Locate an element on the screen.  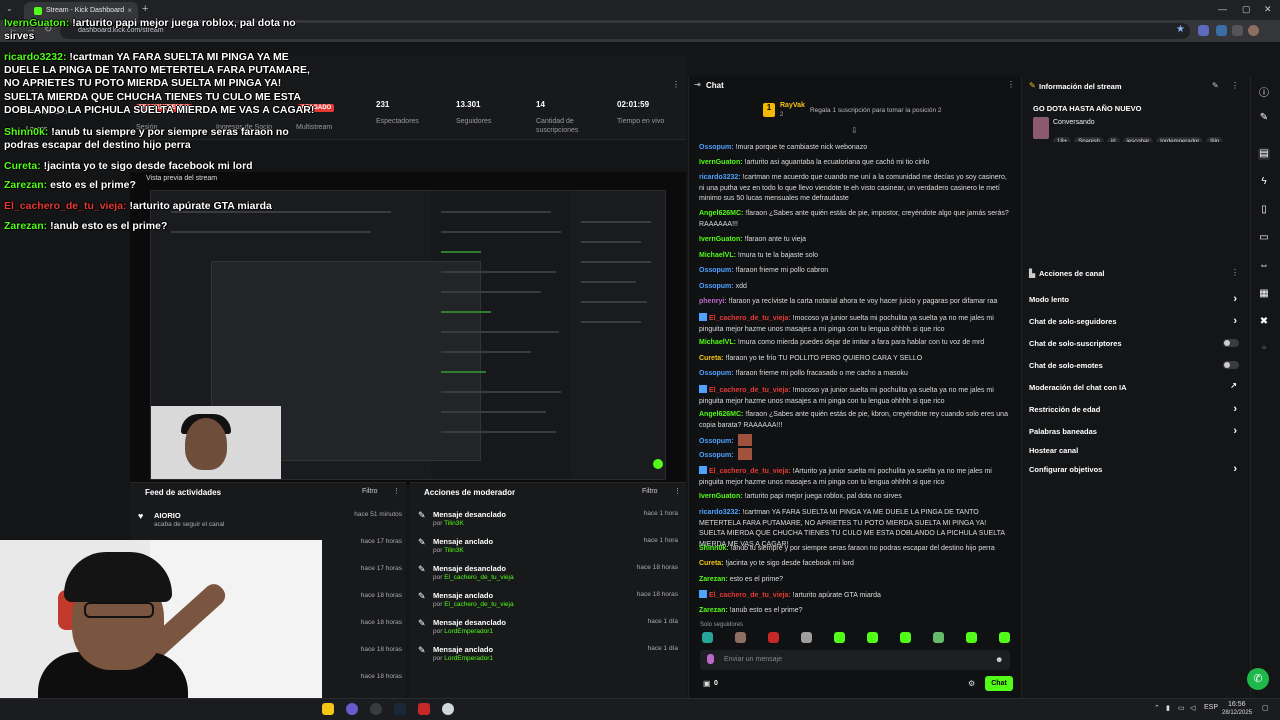
channel-action-item: Palabras baneadas › is located at coordinates (1135, 433).